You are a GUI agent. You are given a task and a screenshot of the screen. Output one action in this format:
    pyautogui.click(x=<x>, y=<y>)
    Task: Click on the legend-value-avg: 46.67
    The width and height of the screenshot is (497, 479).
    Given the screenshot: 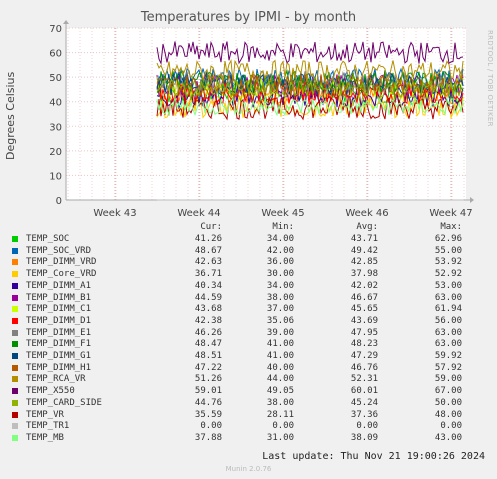 What is the action you would take?
    pyautogui.click(x=364, y=297)
    